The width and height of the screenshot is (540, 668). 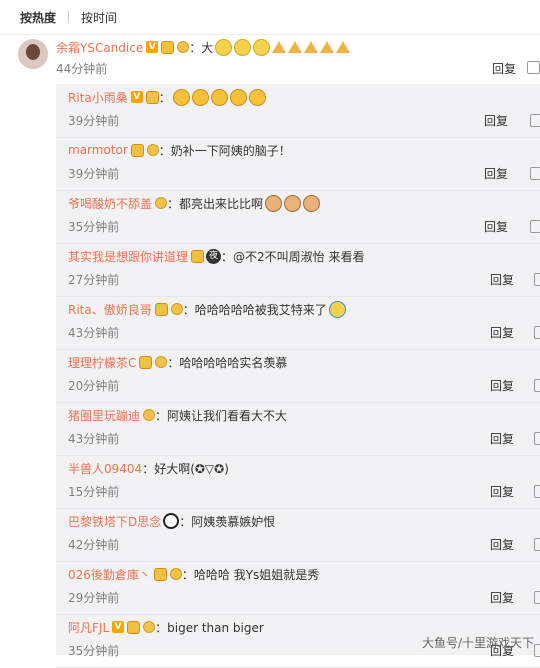 I want to click on tab-sort-by-hot: 按热度, so click(x=38, y=17).